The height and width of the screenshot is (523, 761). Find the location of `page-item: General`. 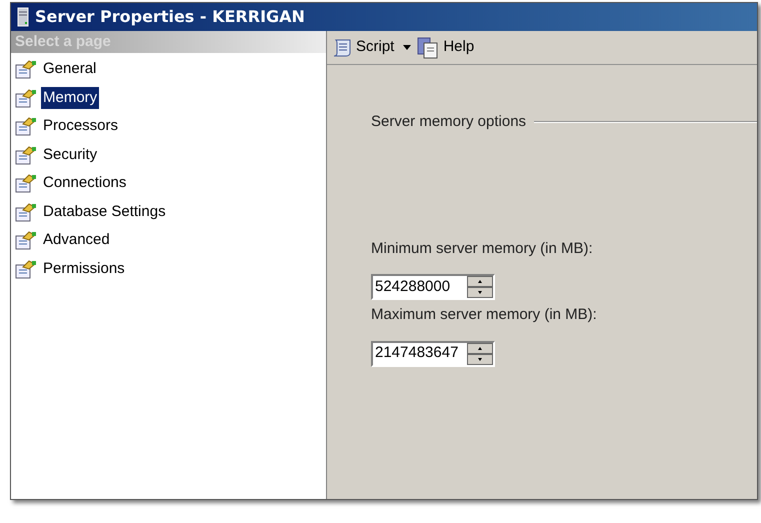

page-item: General is located at coordinates (69, 69).